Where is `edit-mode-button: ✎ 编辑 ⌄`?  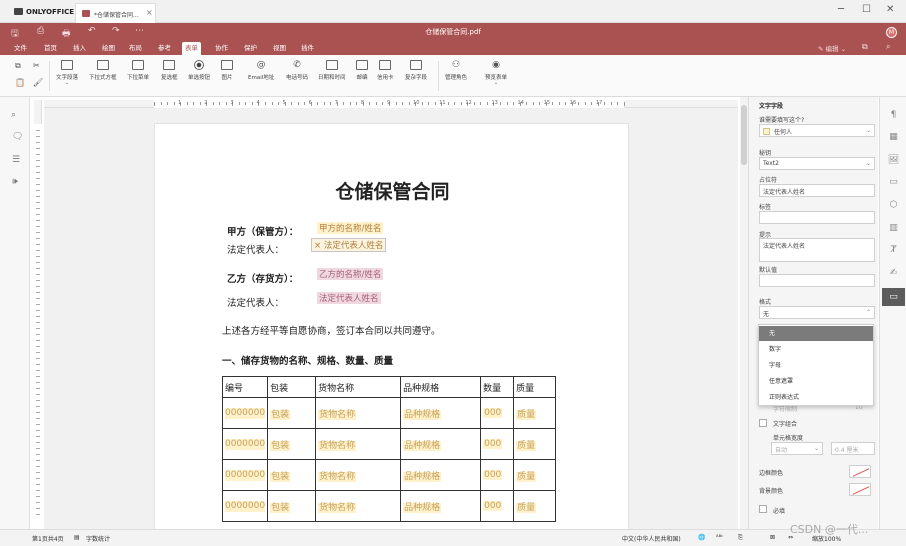
edit-mode-button: ✎ 编辑 ⌄ is located at coordinates (832, 48).